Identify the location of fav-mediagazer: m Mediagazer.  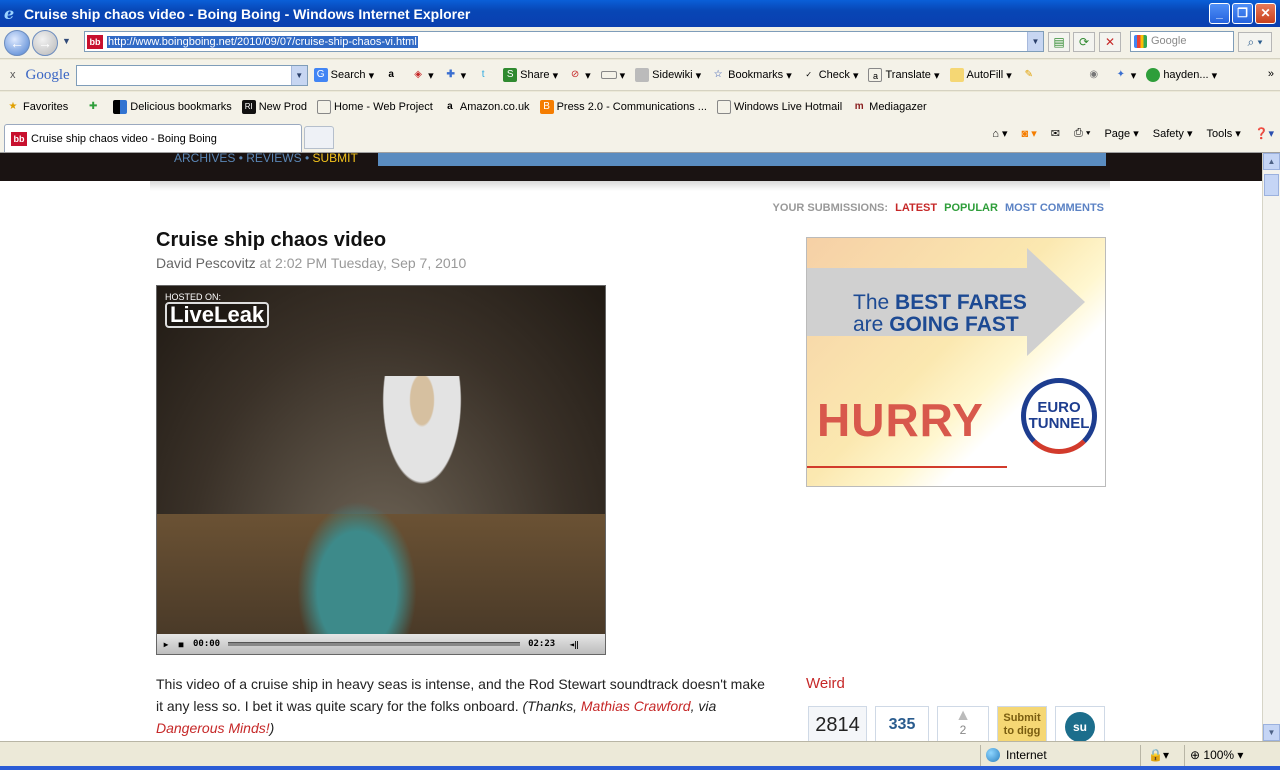
(889, 107).